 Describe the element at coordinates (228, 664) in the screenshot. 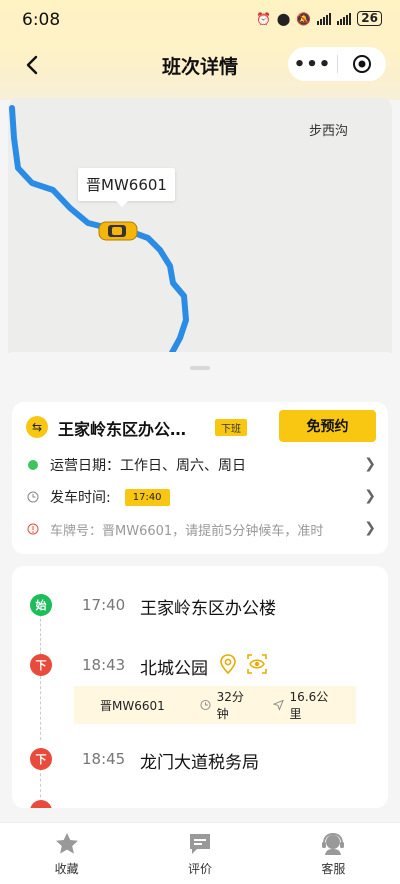

I see `map-pin-icon` at that location.